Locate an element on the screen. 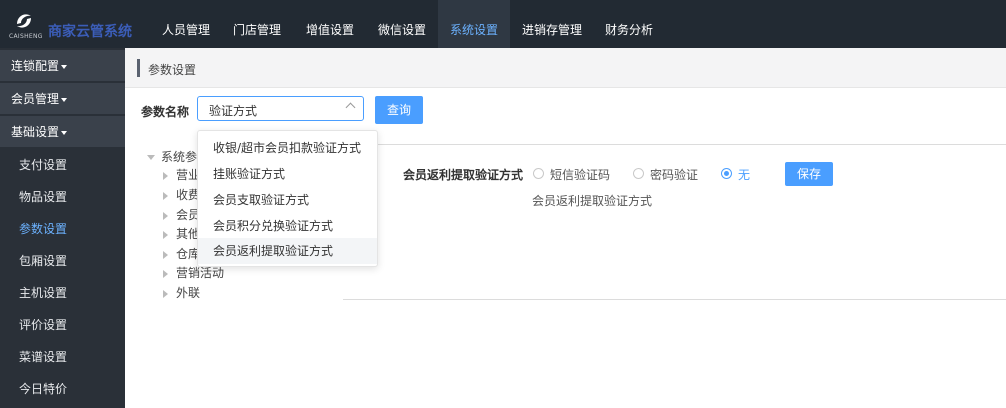 The width and height of the screenshot is (1006, 408). chevron-up-icon is located at coordinates (350, 107).